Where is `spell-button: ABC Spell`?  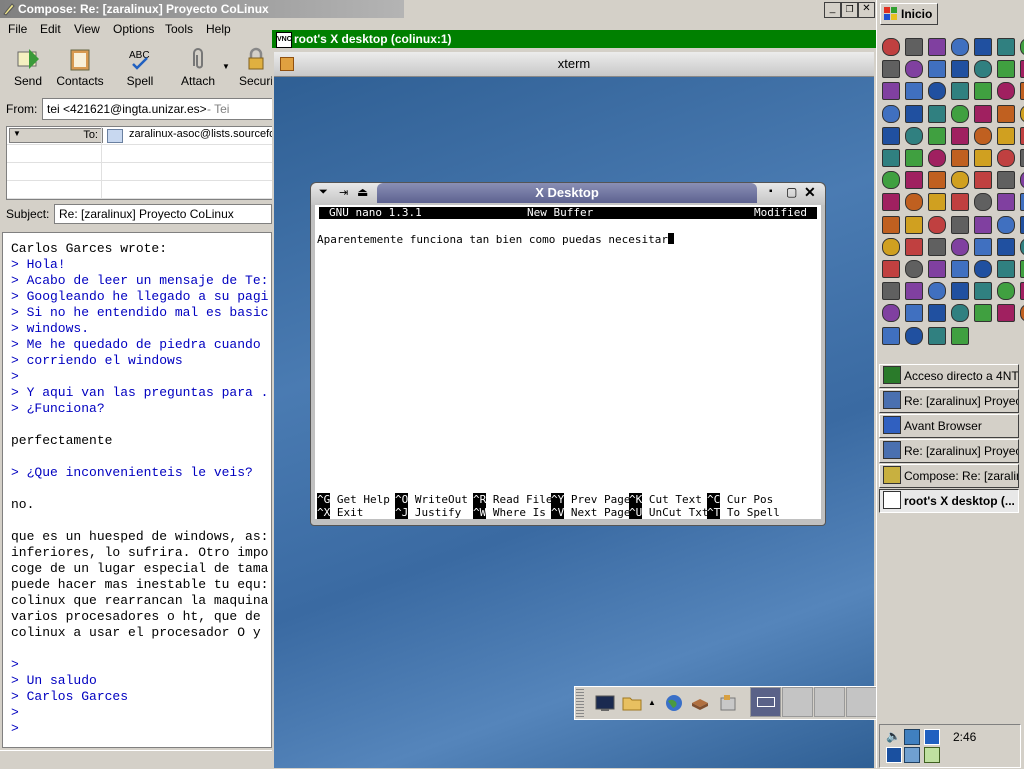 spell-button: ABC Spell is located at coordinates (140, 68).